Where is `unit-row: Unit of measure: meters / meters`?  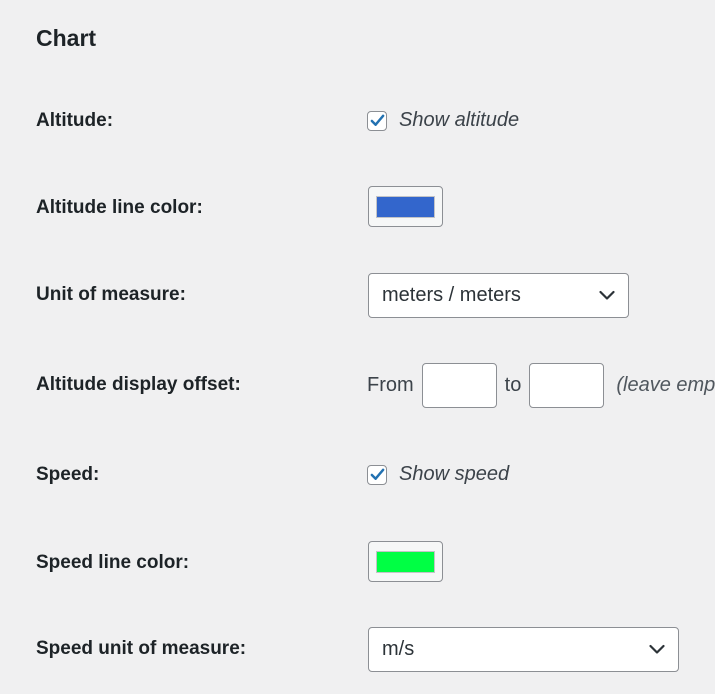
unit-row: Unit of measure: meters / meters is located at coordinates (357, 296).